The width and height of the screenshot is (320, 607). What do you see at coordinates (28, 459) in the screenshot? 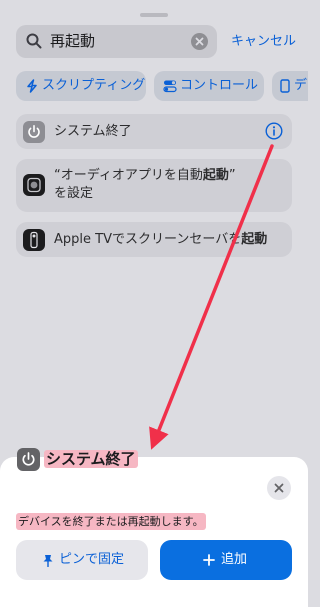
I see `power-icon` at bounding box center [28, 459].